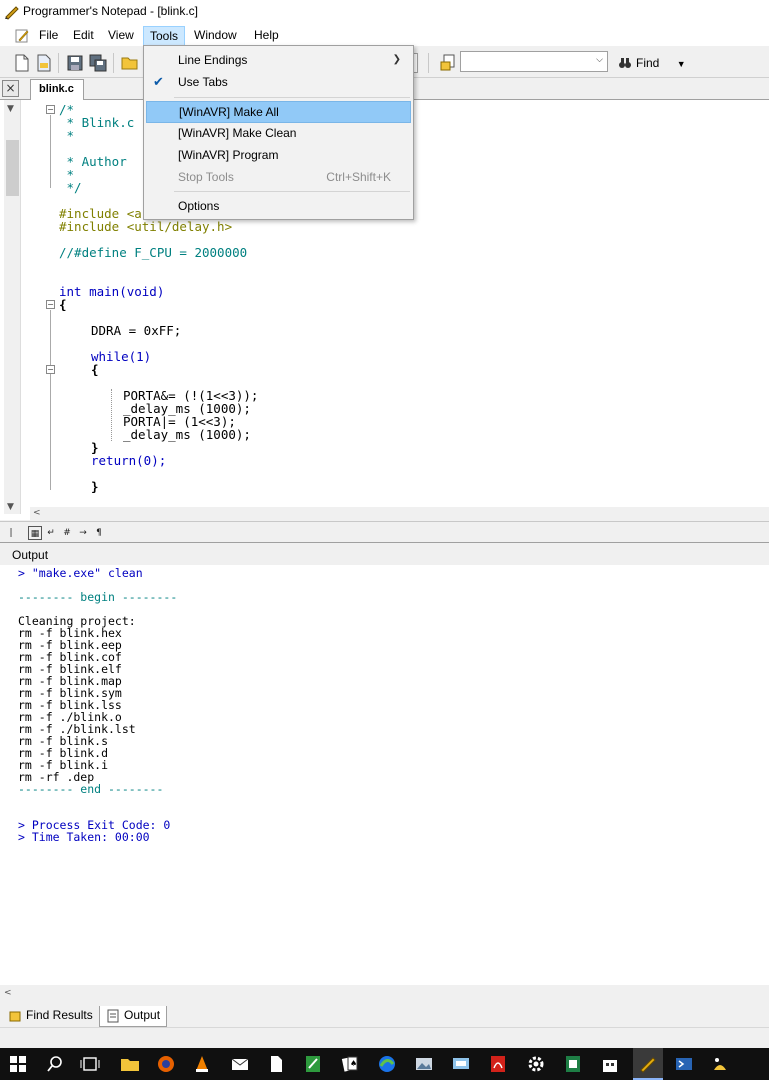 The height and width of the screenshot is (1080, 769). What do you see at coordinates (57, 89) in the screenshot?
I see `tab-blink-c: blink.c` at bounding box center [57, 89].